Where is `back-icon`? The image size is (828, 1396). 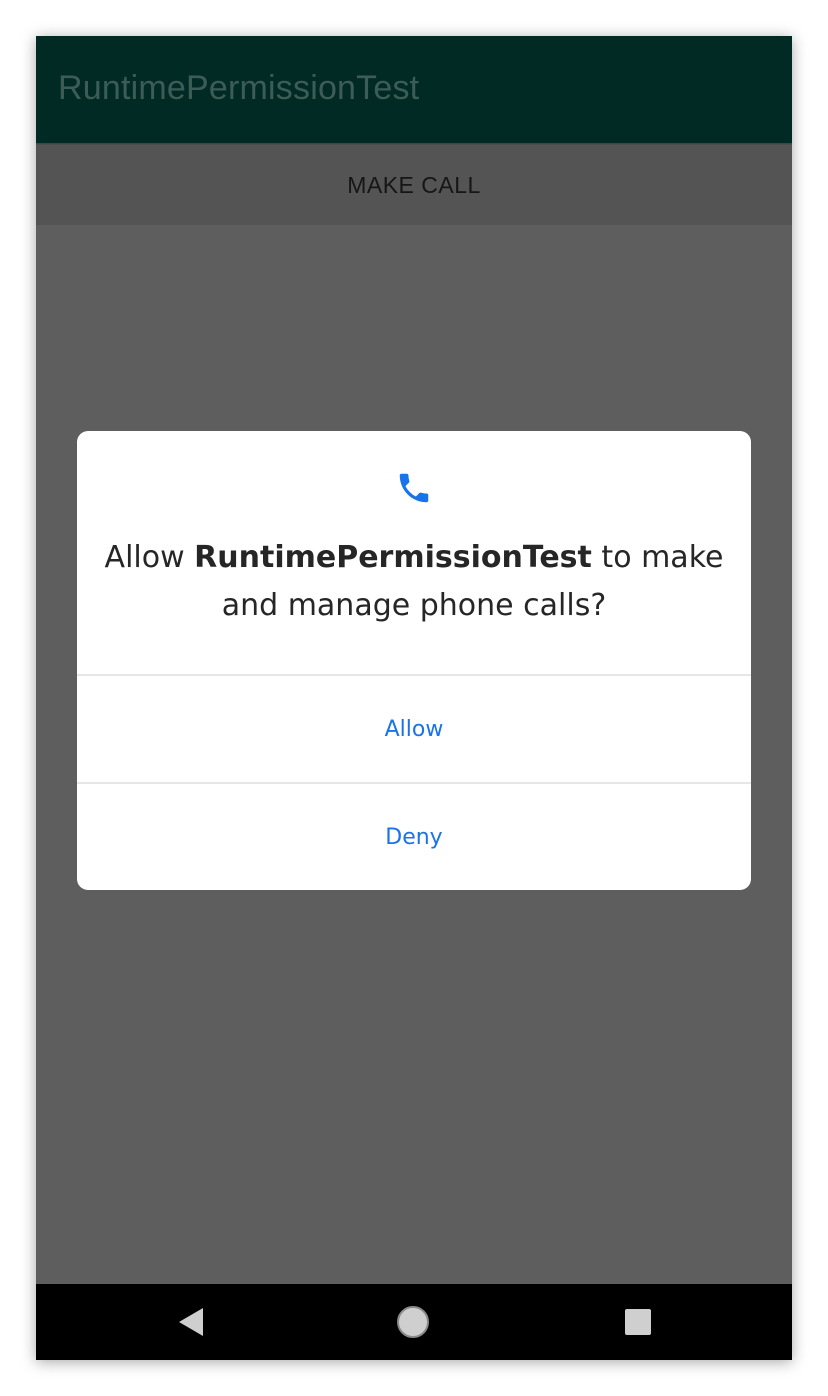
back-icon is located at coordinates (191, 1322).